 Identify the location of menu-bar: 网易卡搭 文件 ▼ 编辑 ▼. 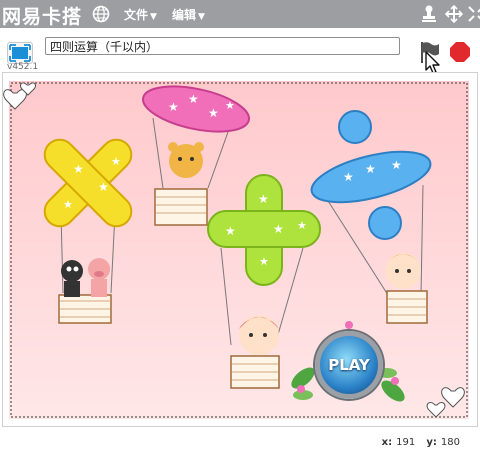
(240, 14).